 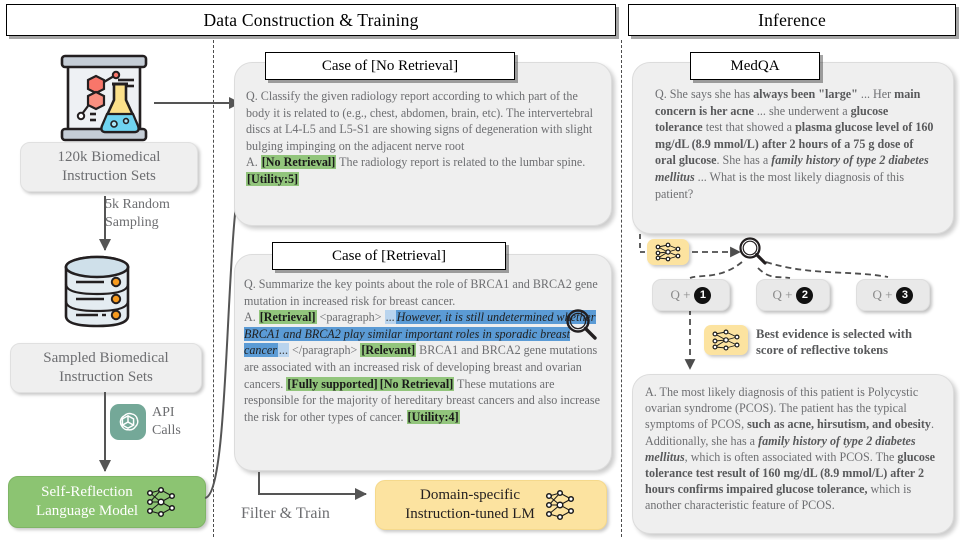 I want to click on sampled-line-1: Sampled Biomedical, so click(x=106, y=358).